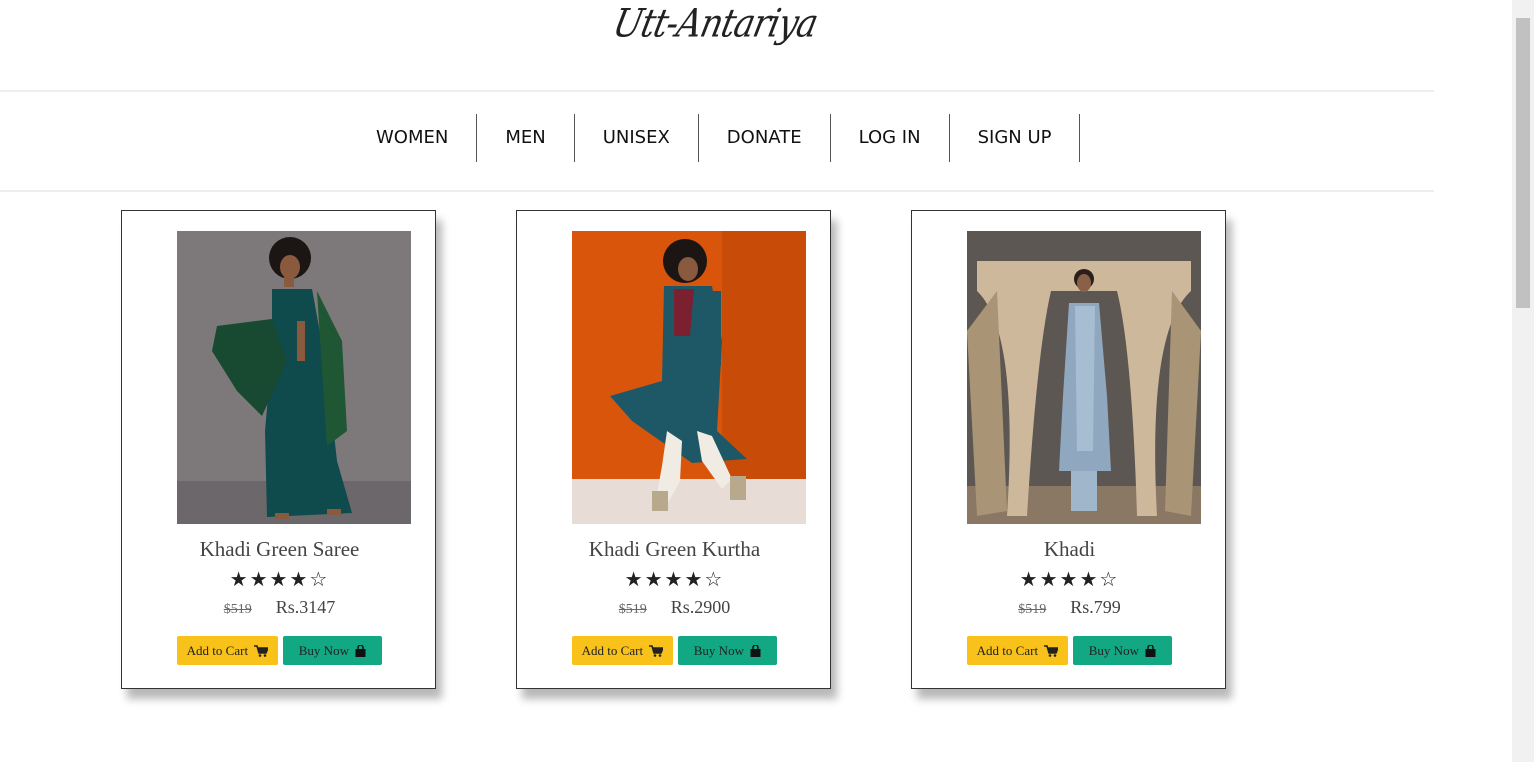 Image resolution: width=1534 pixels, height=762 pixels. Describe the element at coordinates (1015, 138) in the screenshot. I see `nav-item-signup: SIGN UP` at that location.